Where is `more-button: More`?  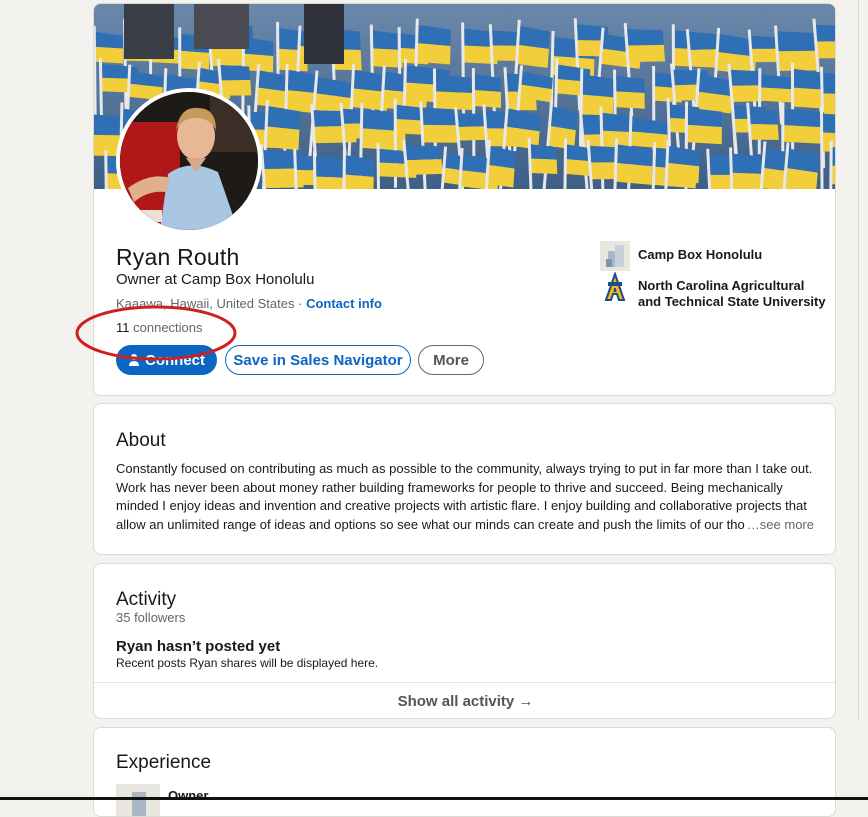
more-button: More is located at coordinates (451, 360).